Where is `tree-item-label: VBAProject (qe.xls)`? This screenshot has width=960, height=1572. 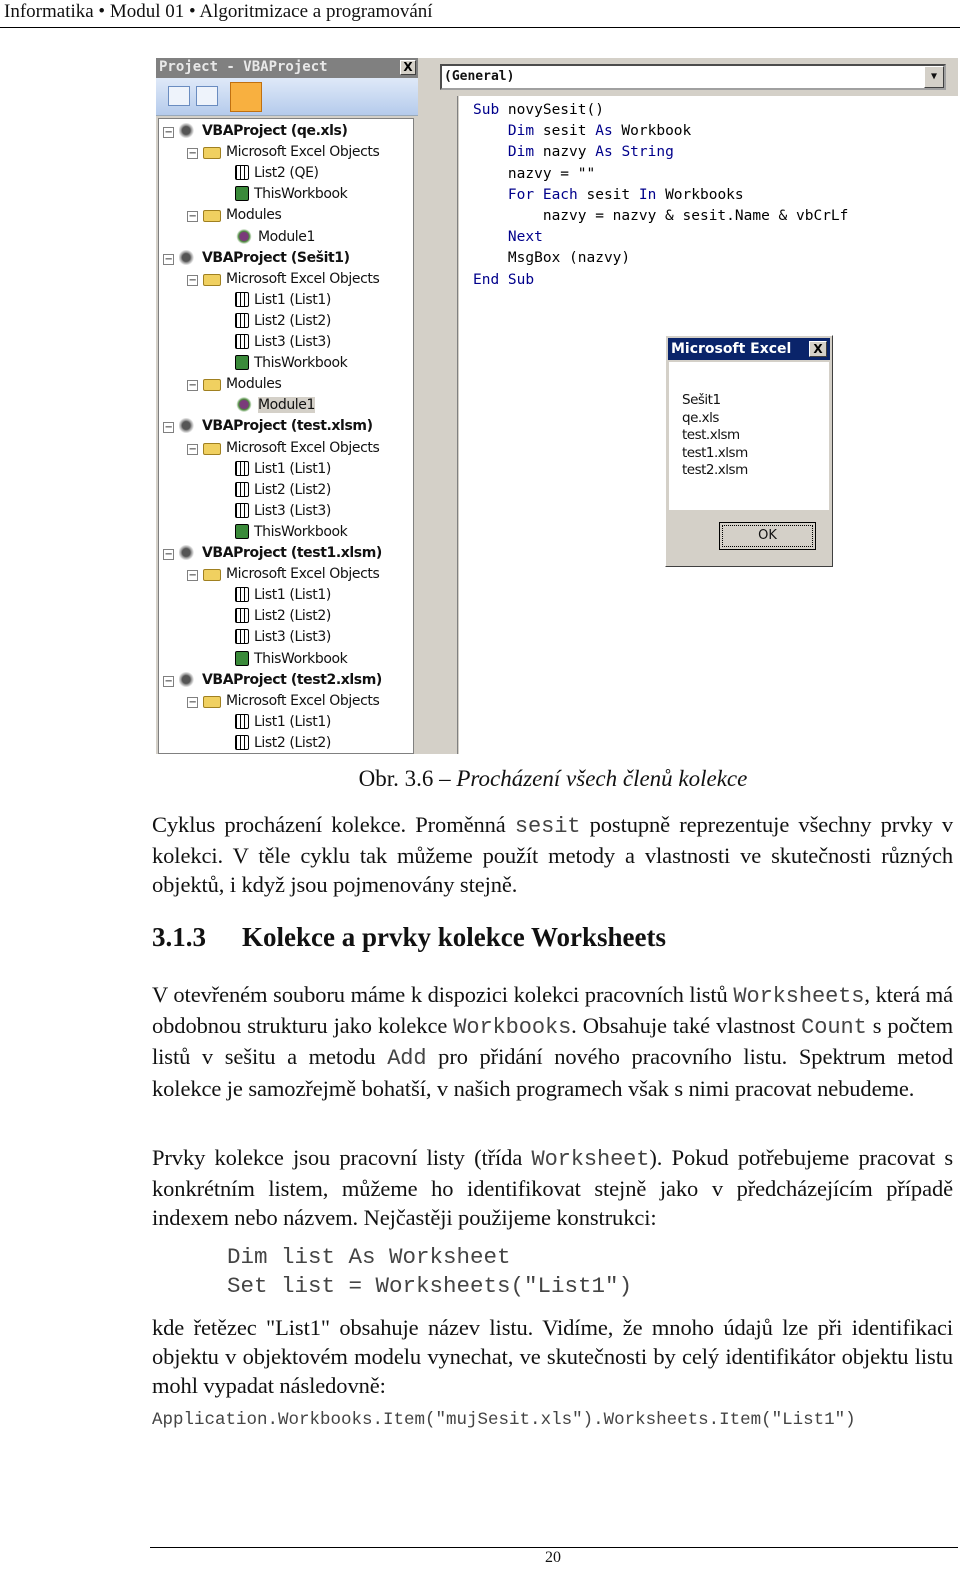 tree-item-label: VBAProject (qe.xls) is located at coordinates (275, 131).